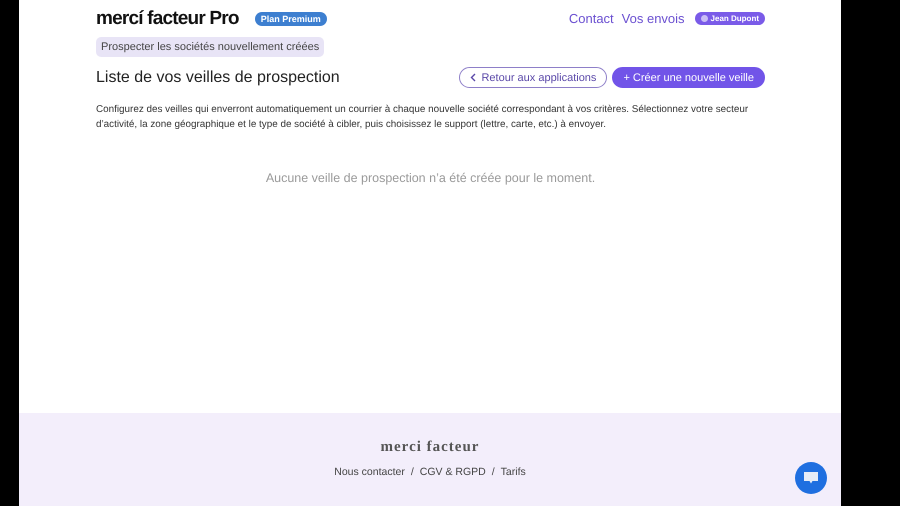 The height and width of the screenshot is (506, 900). What do you see at coordinates (290, 19) in the screenshot?
I see `plan-badge: Plan Premium` at bounding box center [290, 19].